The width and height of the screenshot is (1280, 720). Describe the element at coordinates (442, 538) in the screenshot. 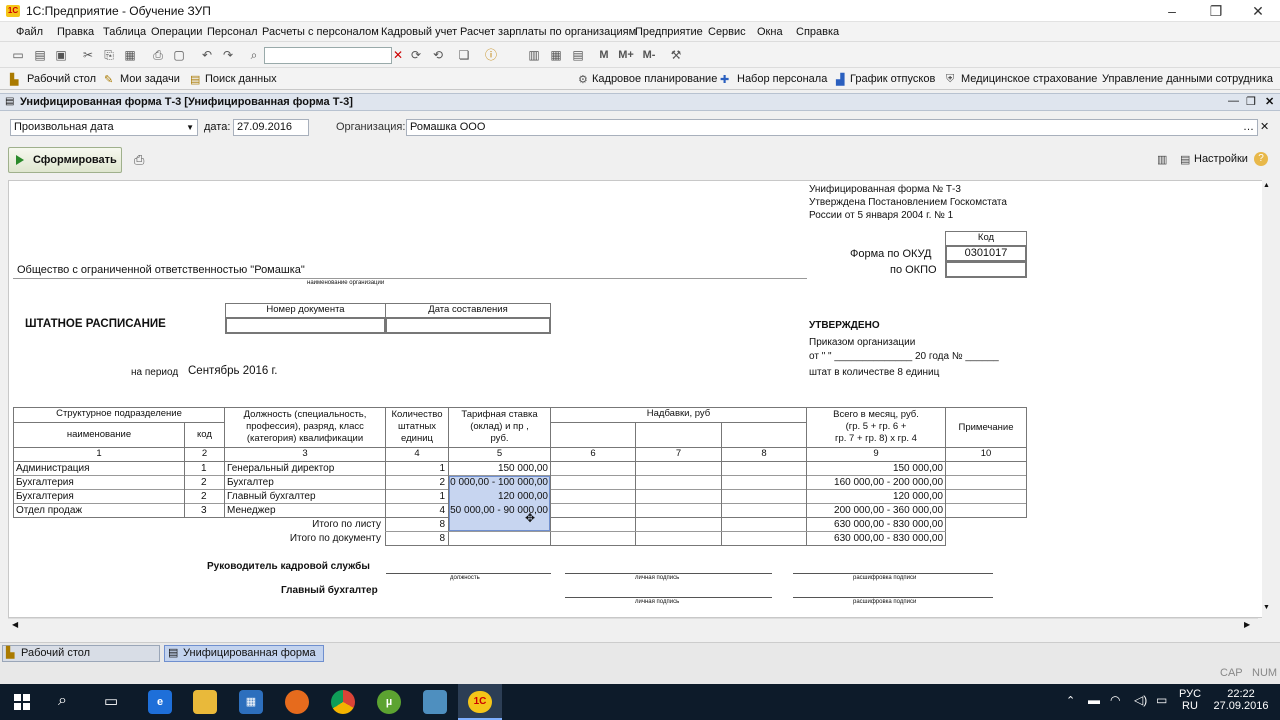

I see `total-doc-count: 8` at that location.